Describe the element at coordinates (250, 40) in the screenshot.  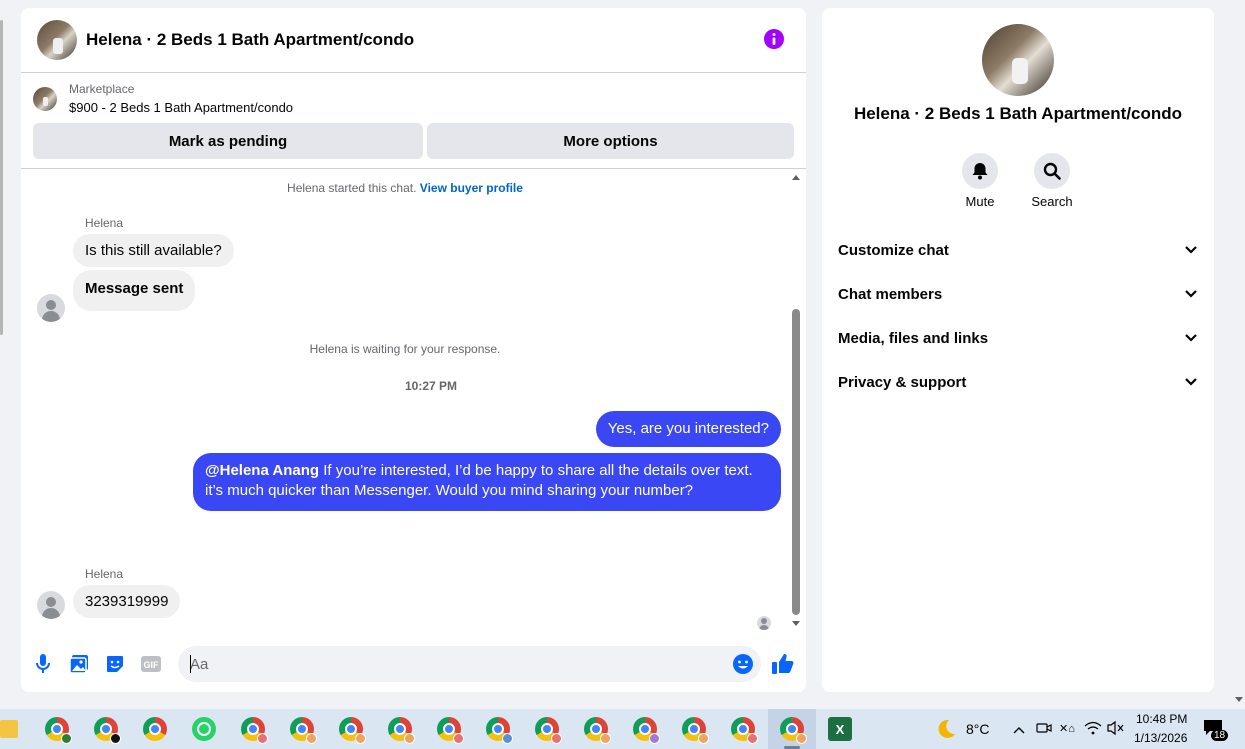
I see `chat-title: Helena · 2 Beds 1 Bath Apartment/condo` at that location.